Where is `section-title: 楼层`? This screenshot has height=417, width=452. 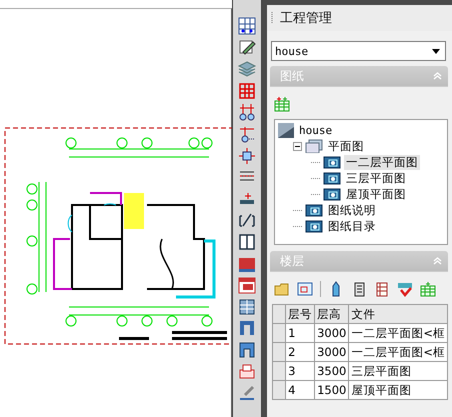
section-title: 楼层 is located at coordinates (292, 261).